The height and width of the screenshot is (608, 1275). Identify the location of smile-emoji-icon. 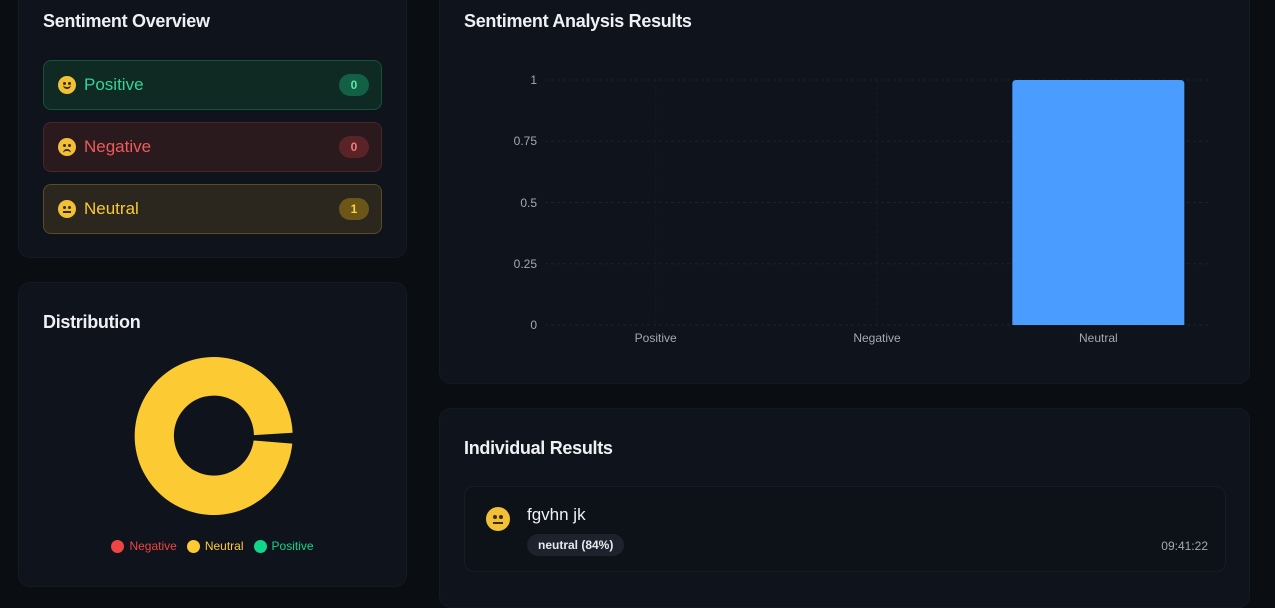
(67, 85).